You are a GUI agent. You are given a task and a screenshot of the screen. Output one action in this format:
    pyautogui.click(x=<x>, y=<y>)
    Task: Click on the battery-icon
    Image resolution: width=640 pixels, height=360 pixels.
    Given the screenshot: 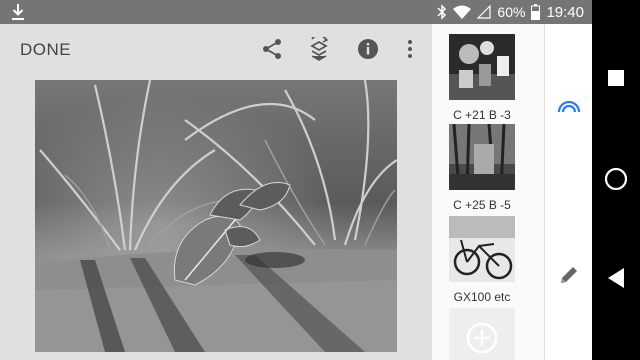 What is the action you would take?
    pyautogui.click(x=536, y=12)
    